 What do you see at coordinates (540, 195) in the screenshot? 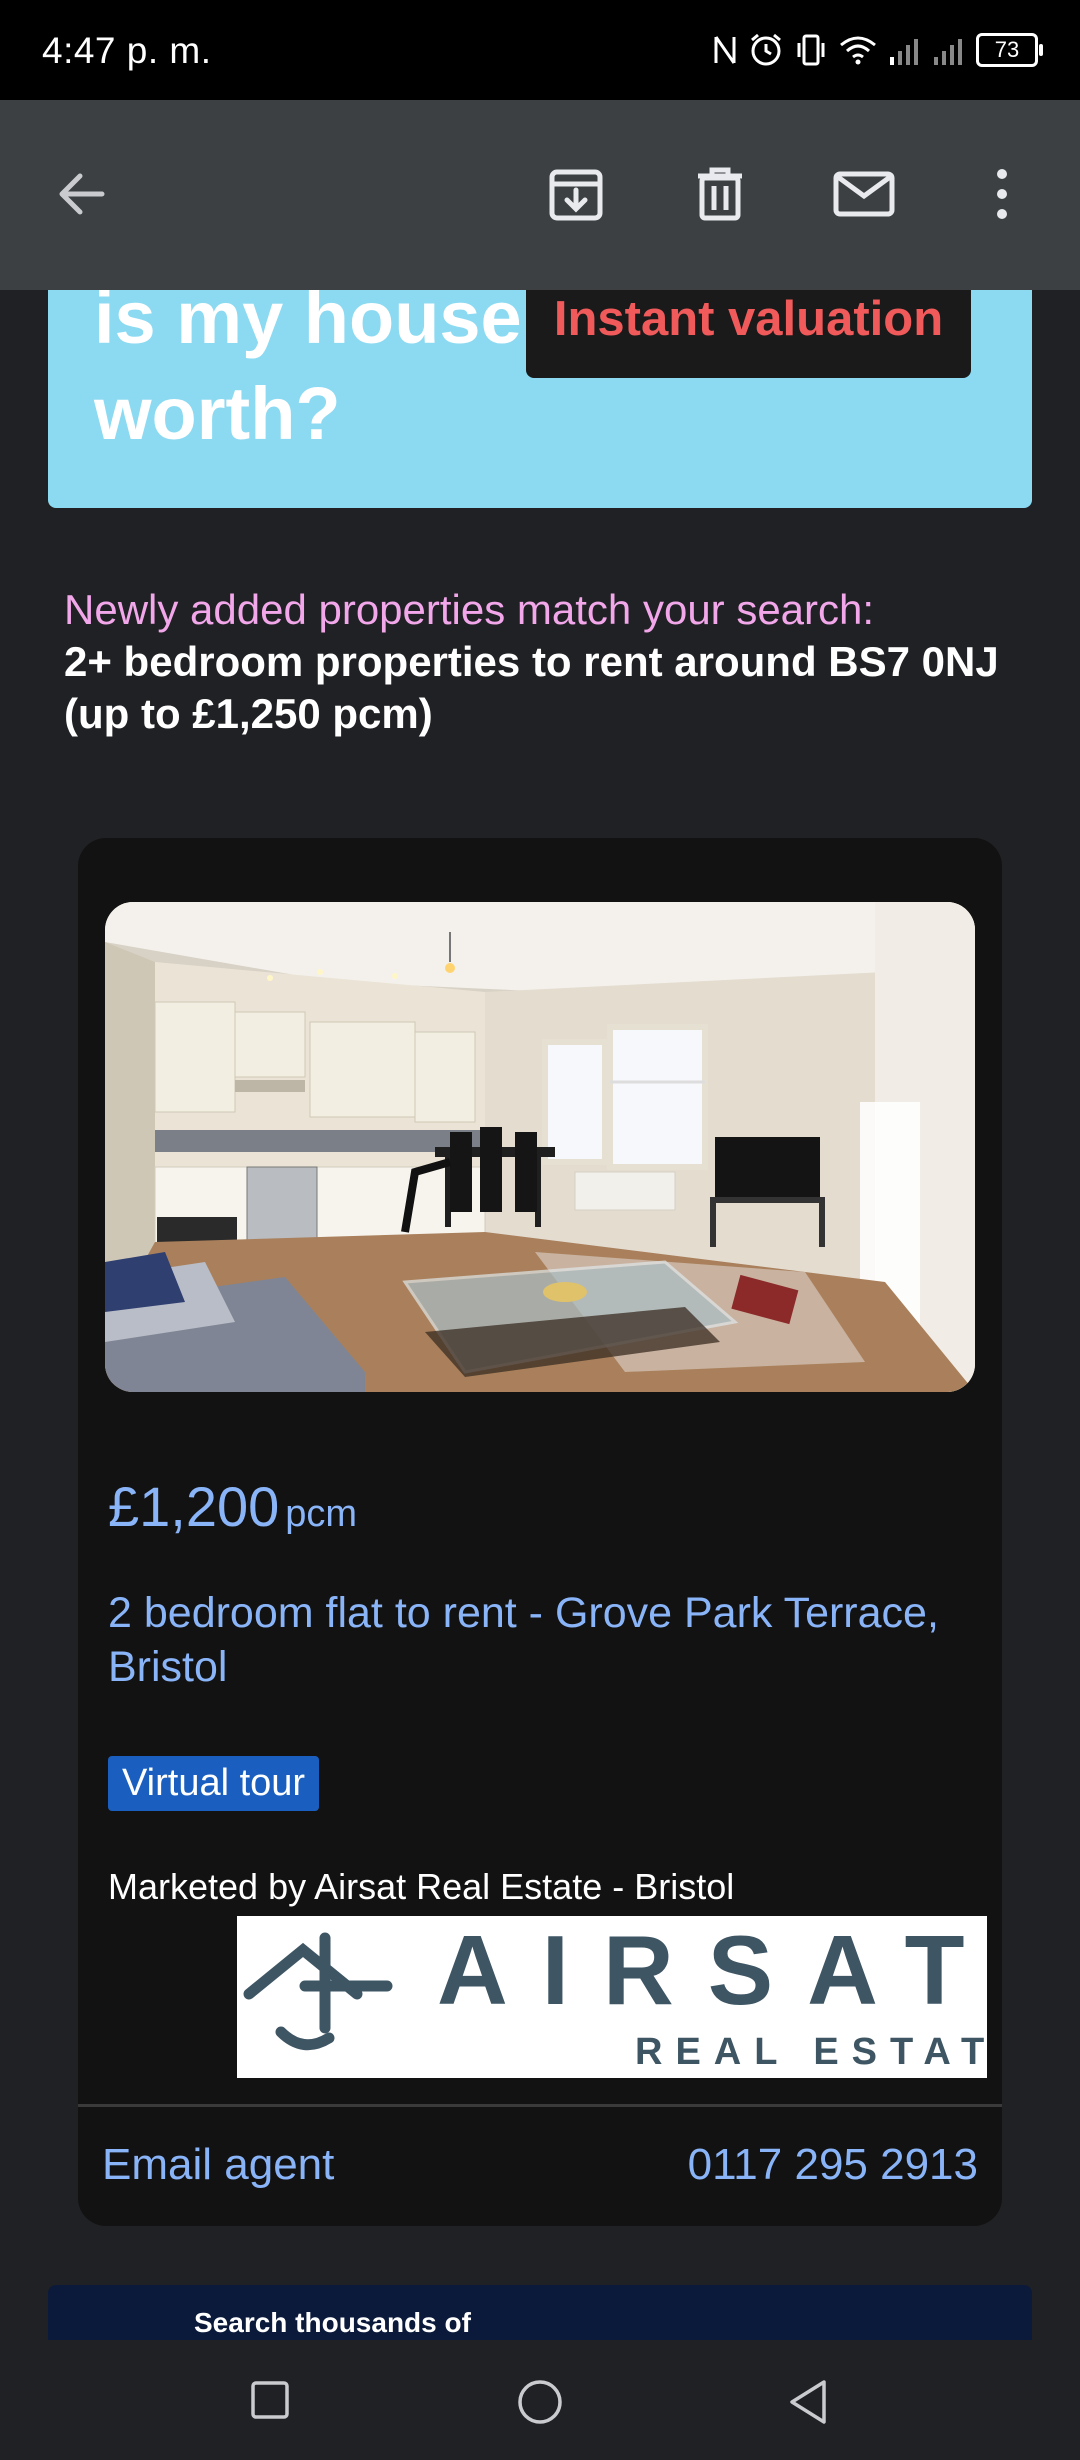
I see `email-toolbar` at bounding box center [540, 195].